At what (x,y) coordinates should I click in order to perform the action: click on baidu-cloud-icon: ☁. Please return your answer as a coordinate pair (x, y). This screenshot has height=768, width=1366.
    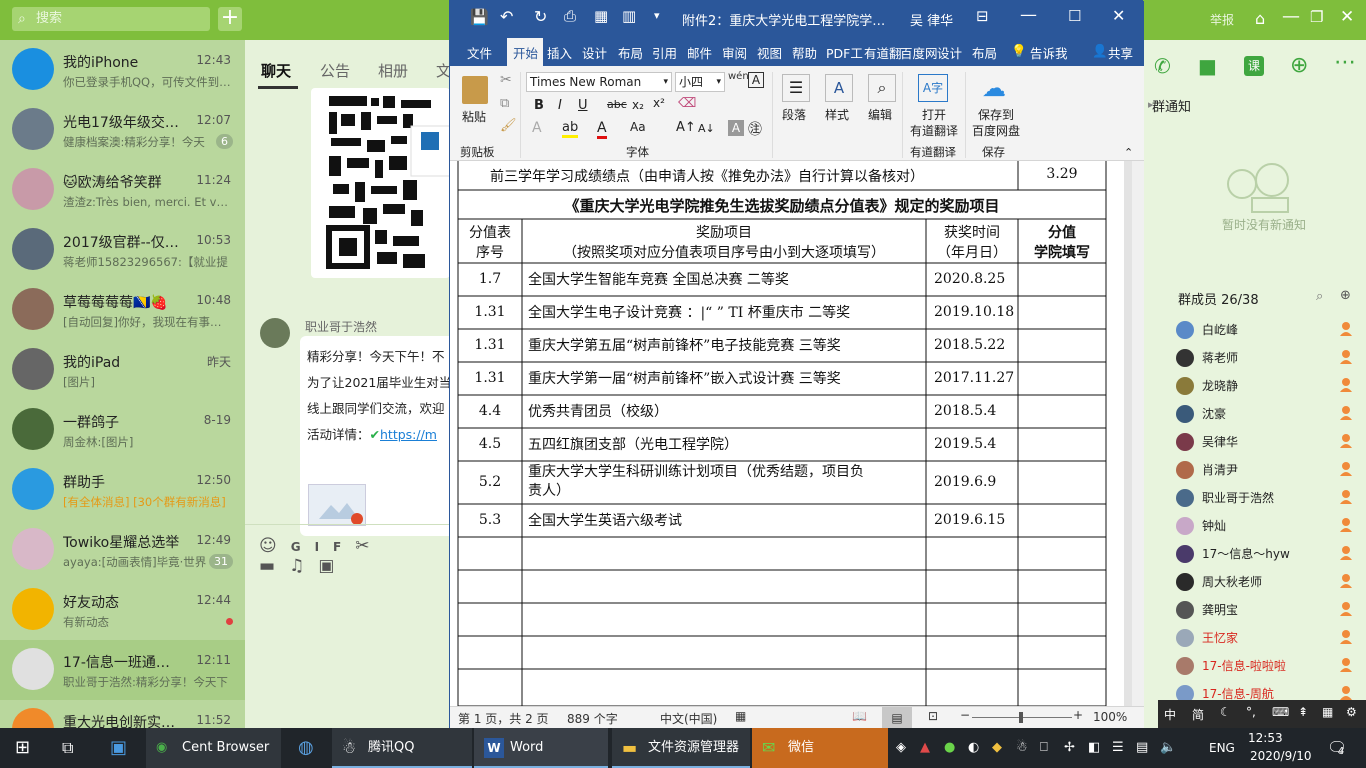
    Looking at the image, I should click on (994, 88).